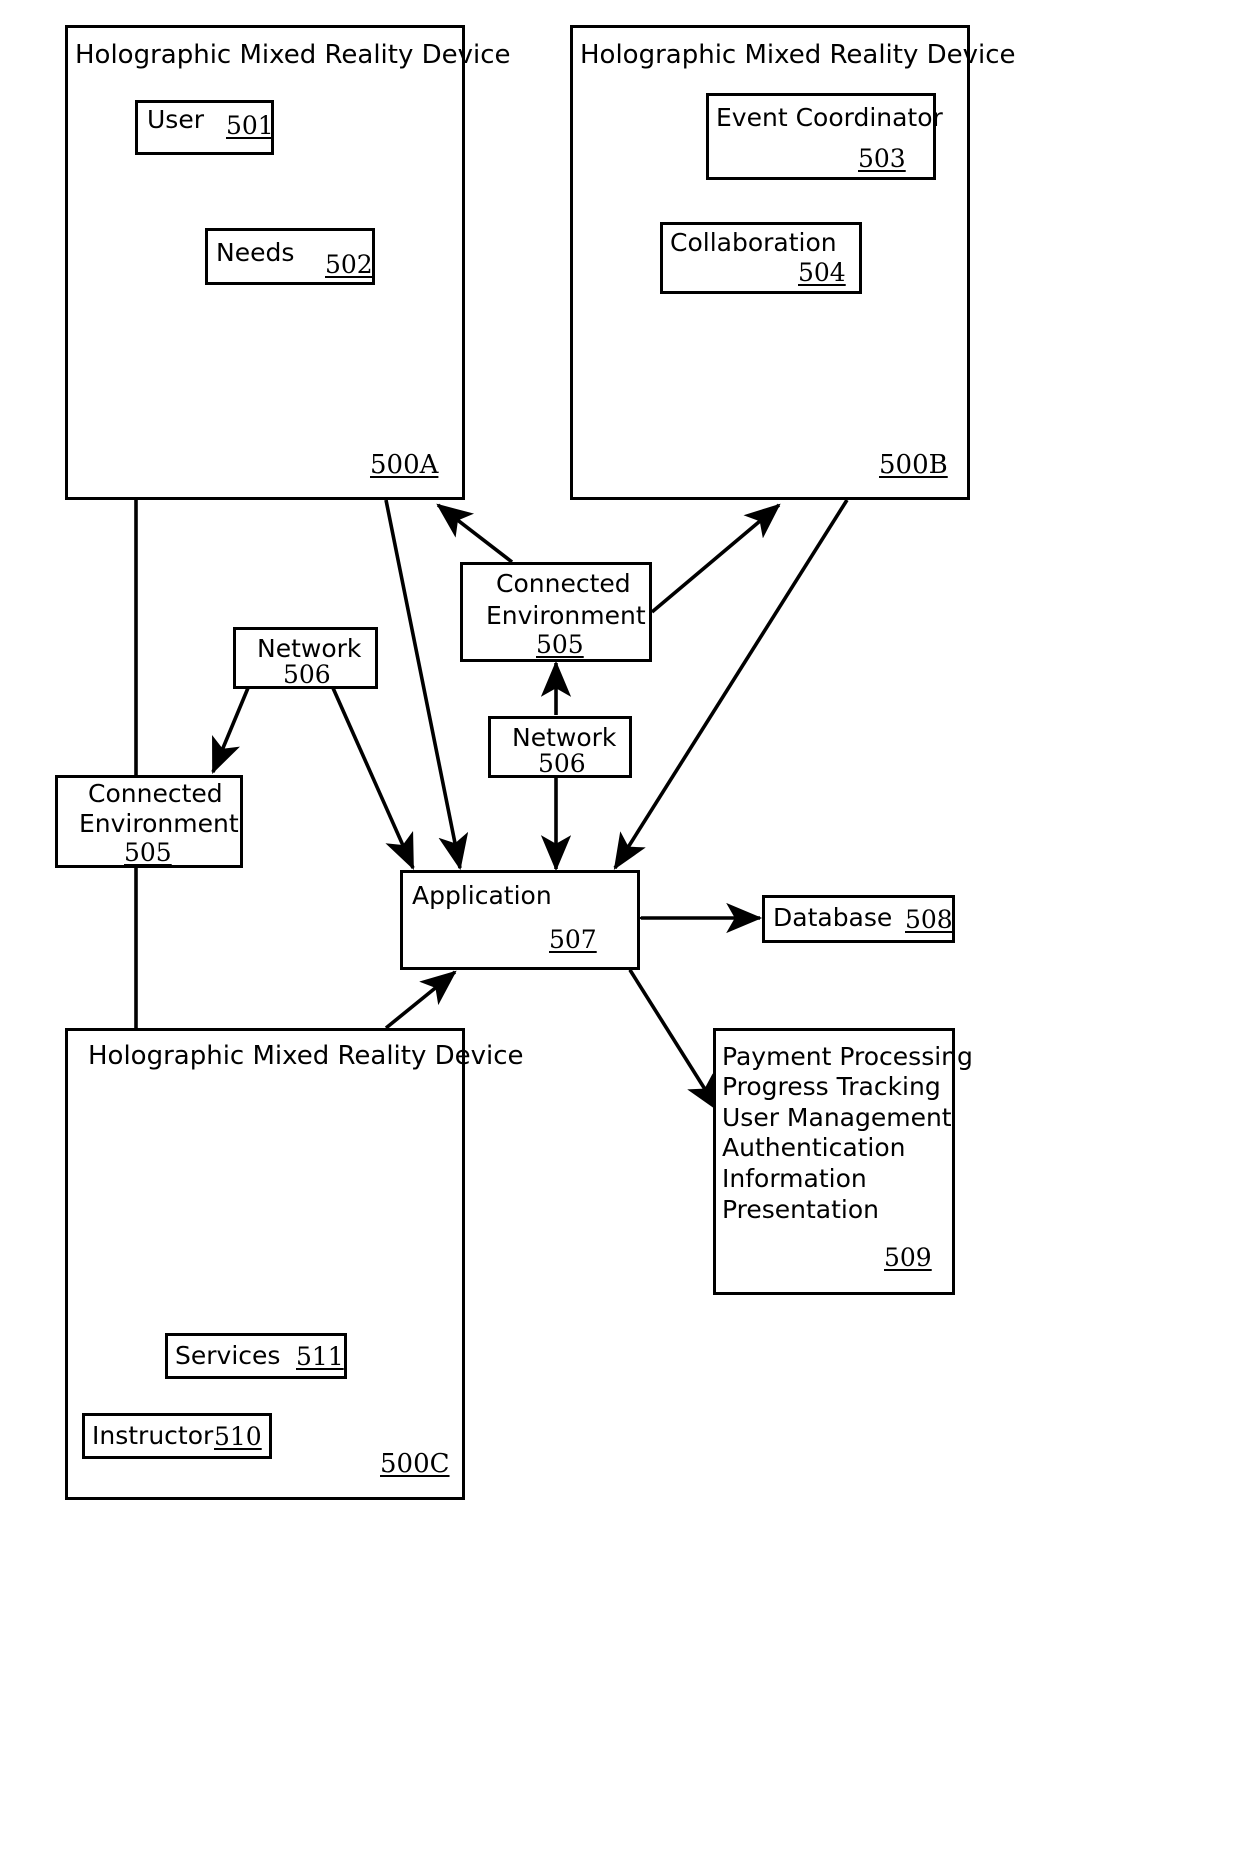 This screenshot has height=1867, width=1240. I want to click on network-left-ref: 506, so click(307, 674).